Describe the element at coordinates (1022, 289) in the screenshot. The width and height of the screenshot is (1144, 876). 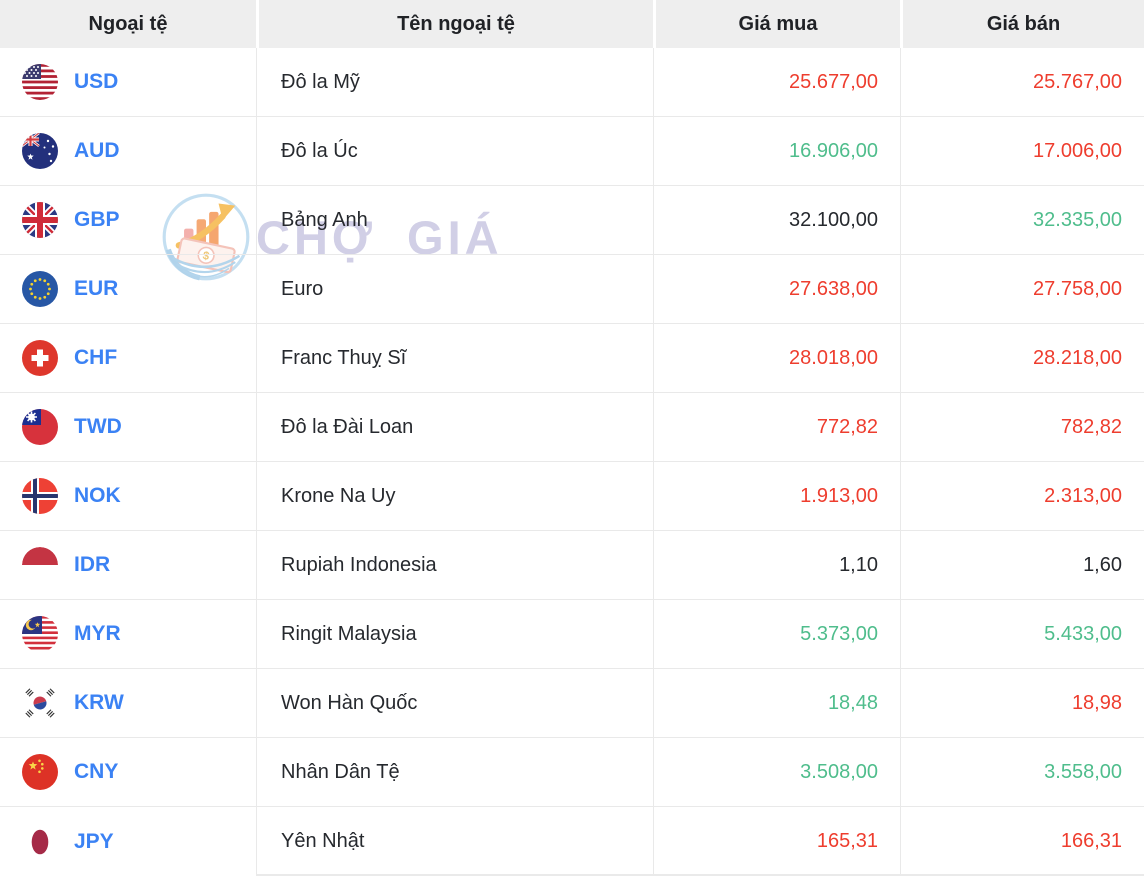
I see `sell-price-cell: 27.758,00` at that location.